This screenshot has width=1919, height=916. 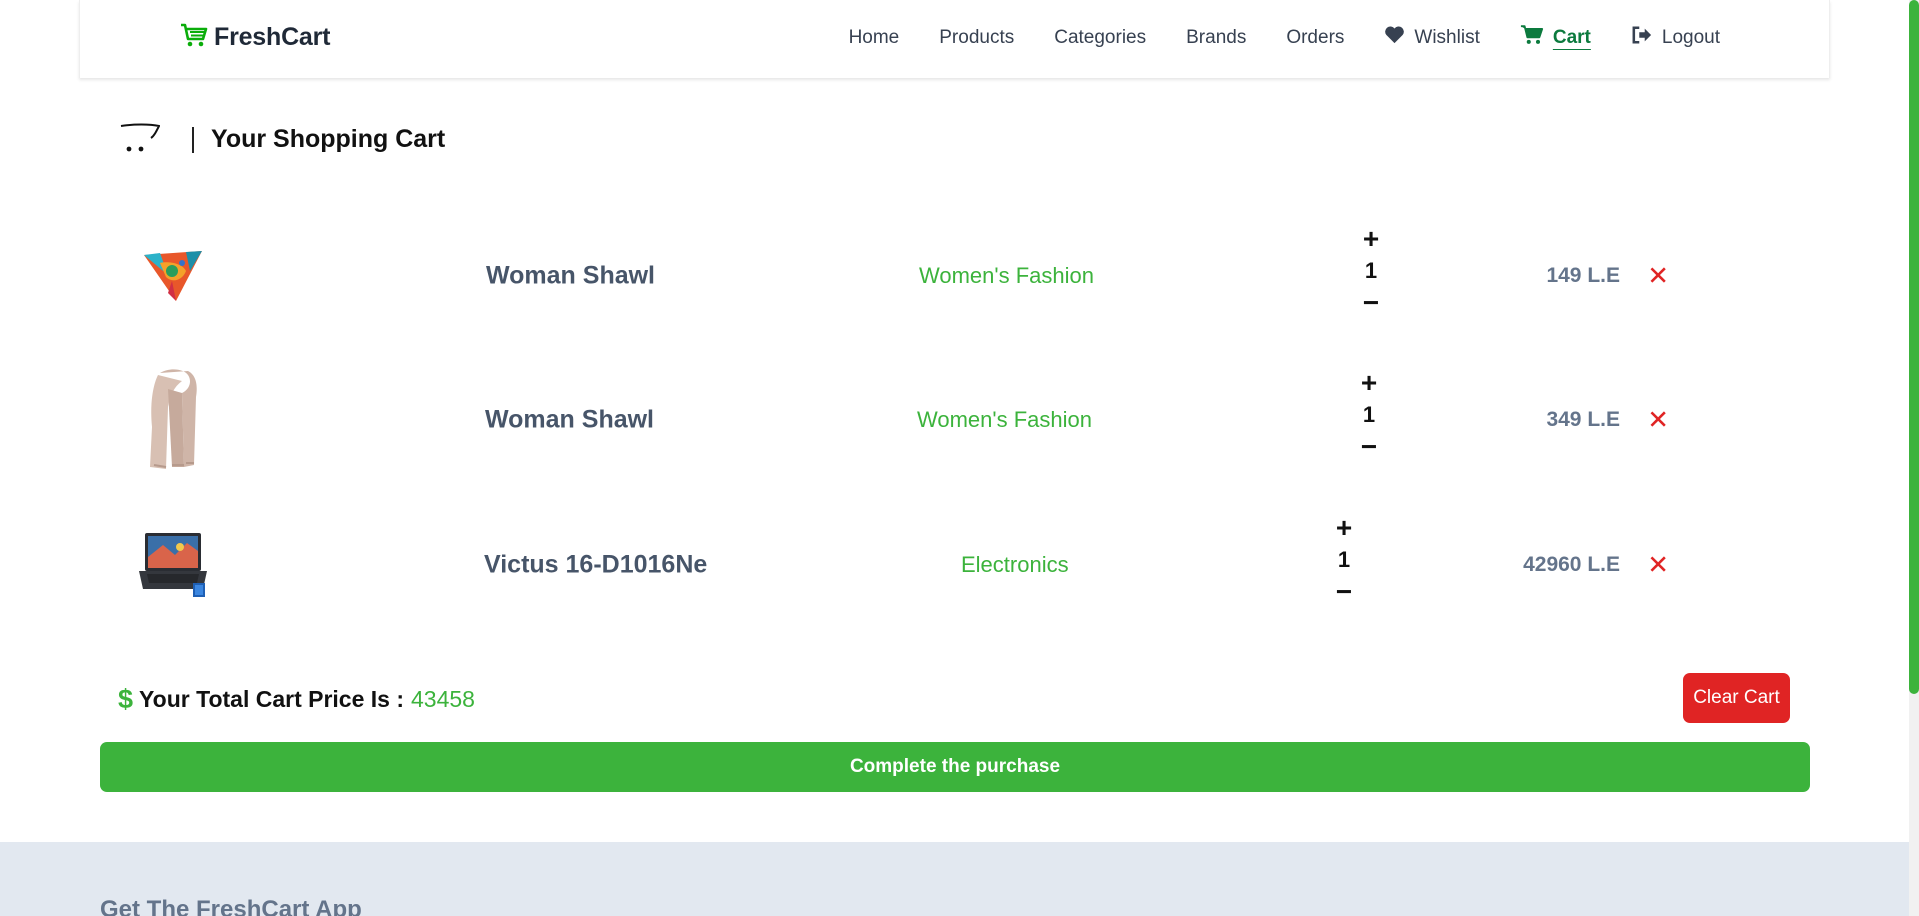 What do you see at coordinates (596, 564) in the screenshot?
I see `product-name: Victus 16-D1016Ne` at bounding box center [596, 564].